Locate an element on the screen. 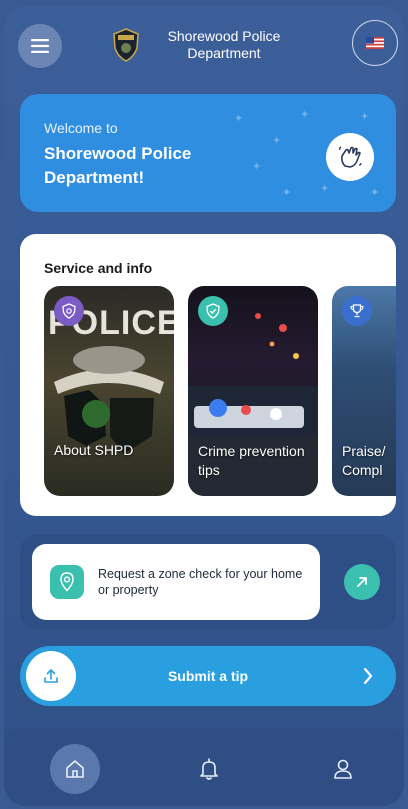 The width and height of the screenshot is (408, 809). wave-badge is located at coordinates (350, 157).